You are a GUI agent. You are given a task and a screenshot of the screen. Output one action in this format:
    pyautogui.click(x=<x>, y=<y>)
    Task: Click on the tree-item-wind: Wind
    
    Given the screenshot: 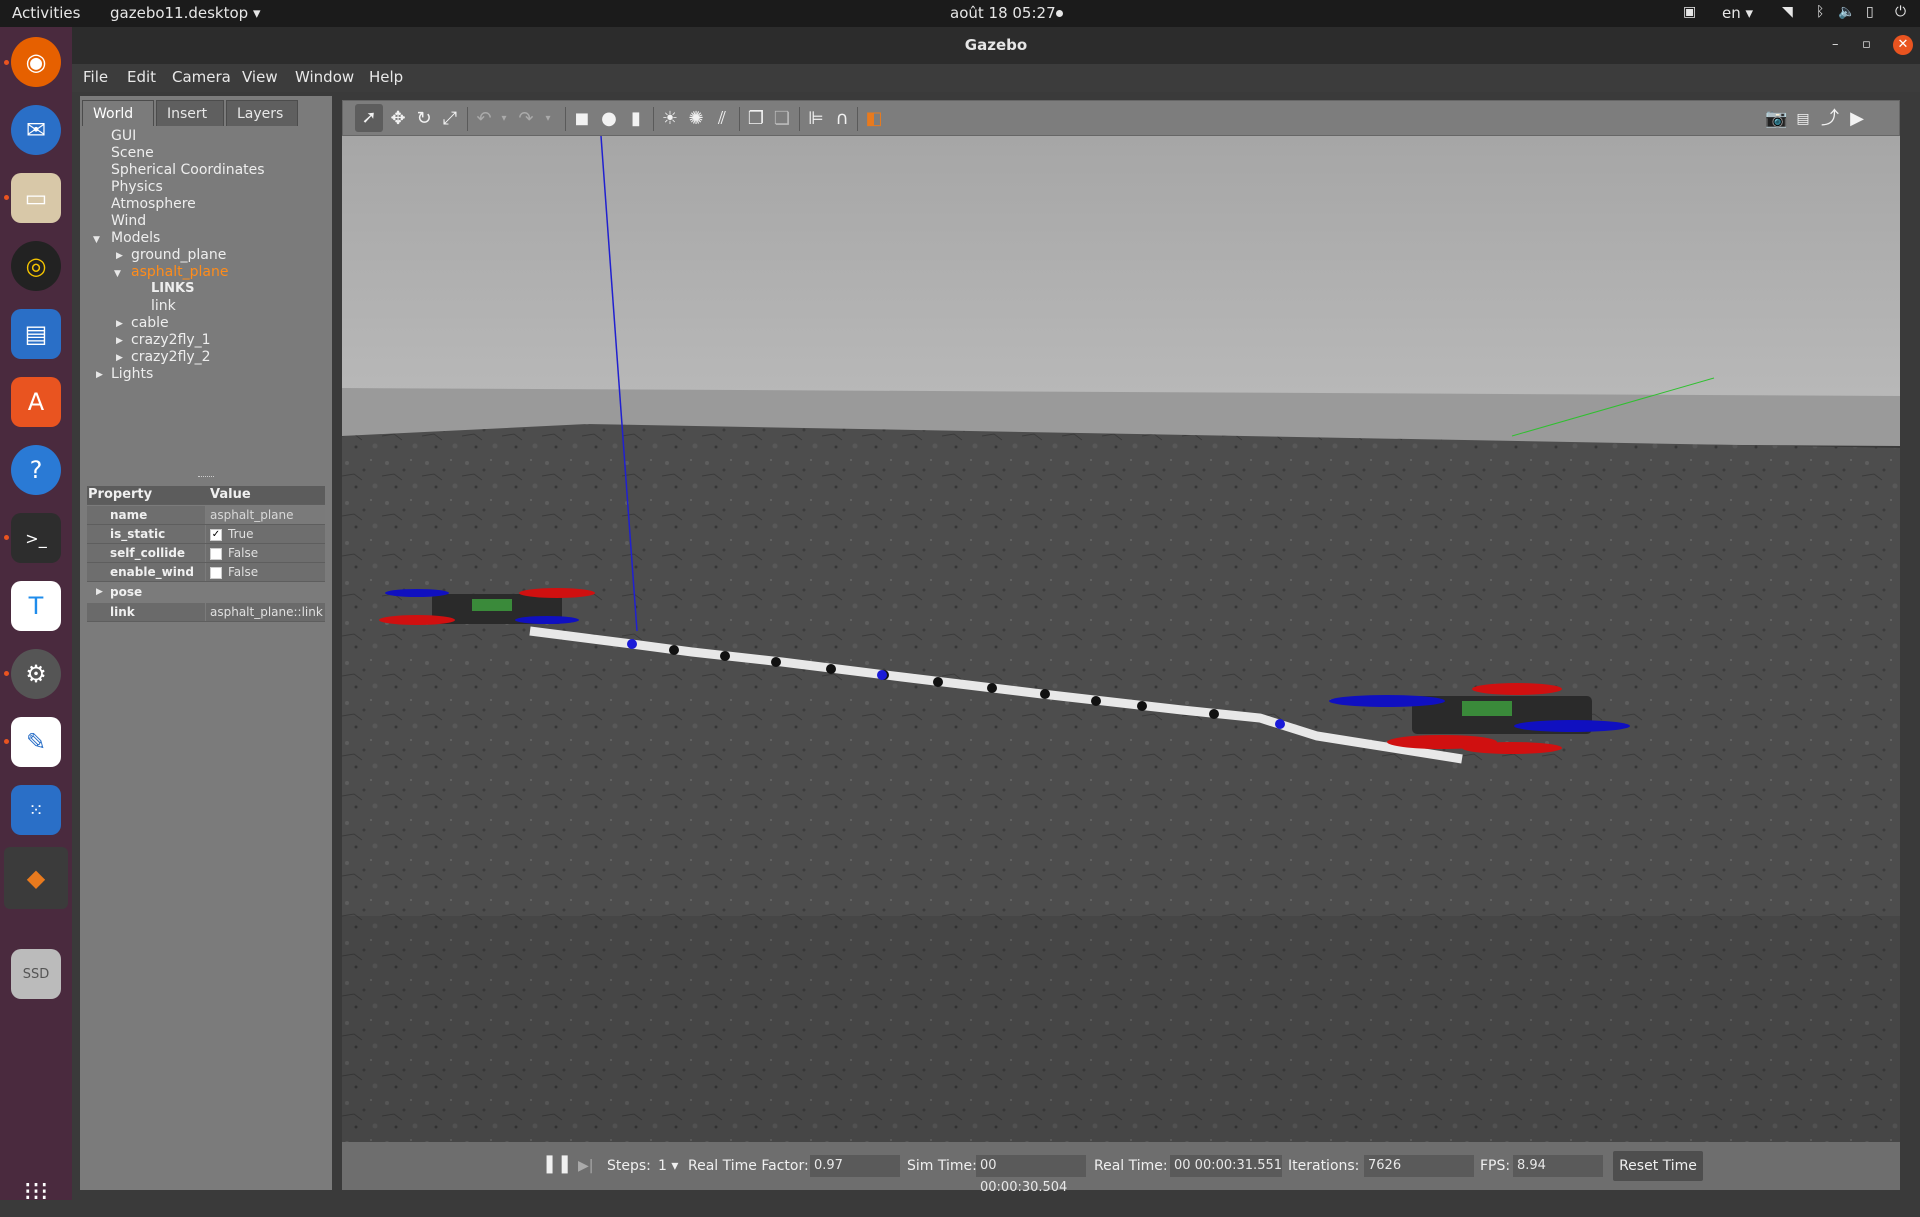 What is the action you would take?
    pyautogui.click(x=128, y=221)
    